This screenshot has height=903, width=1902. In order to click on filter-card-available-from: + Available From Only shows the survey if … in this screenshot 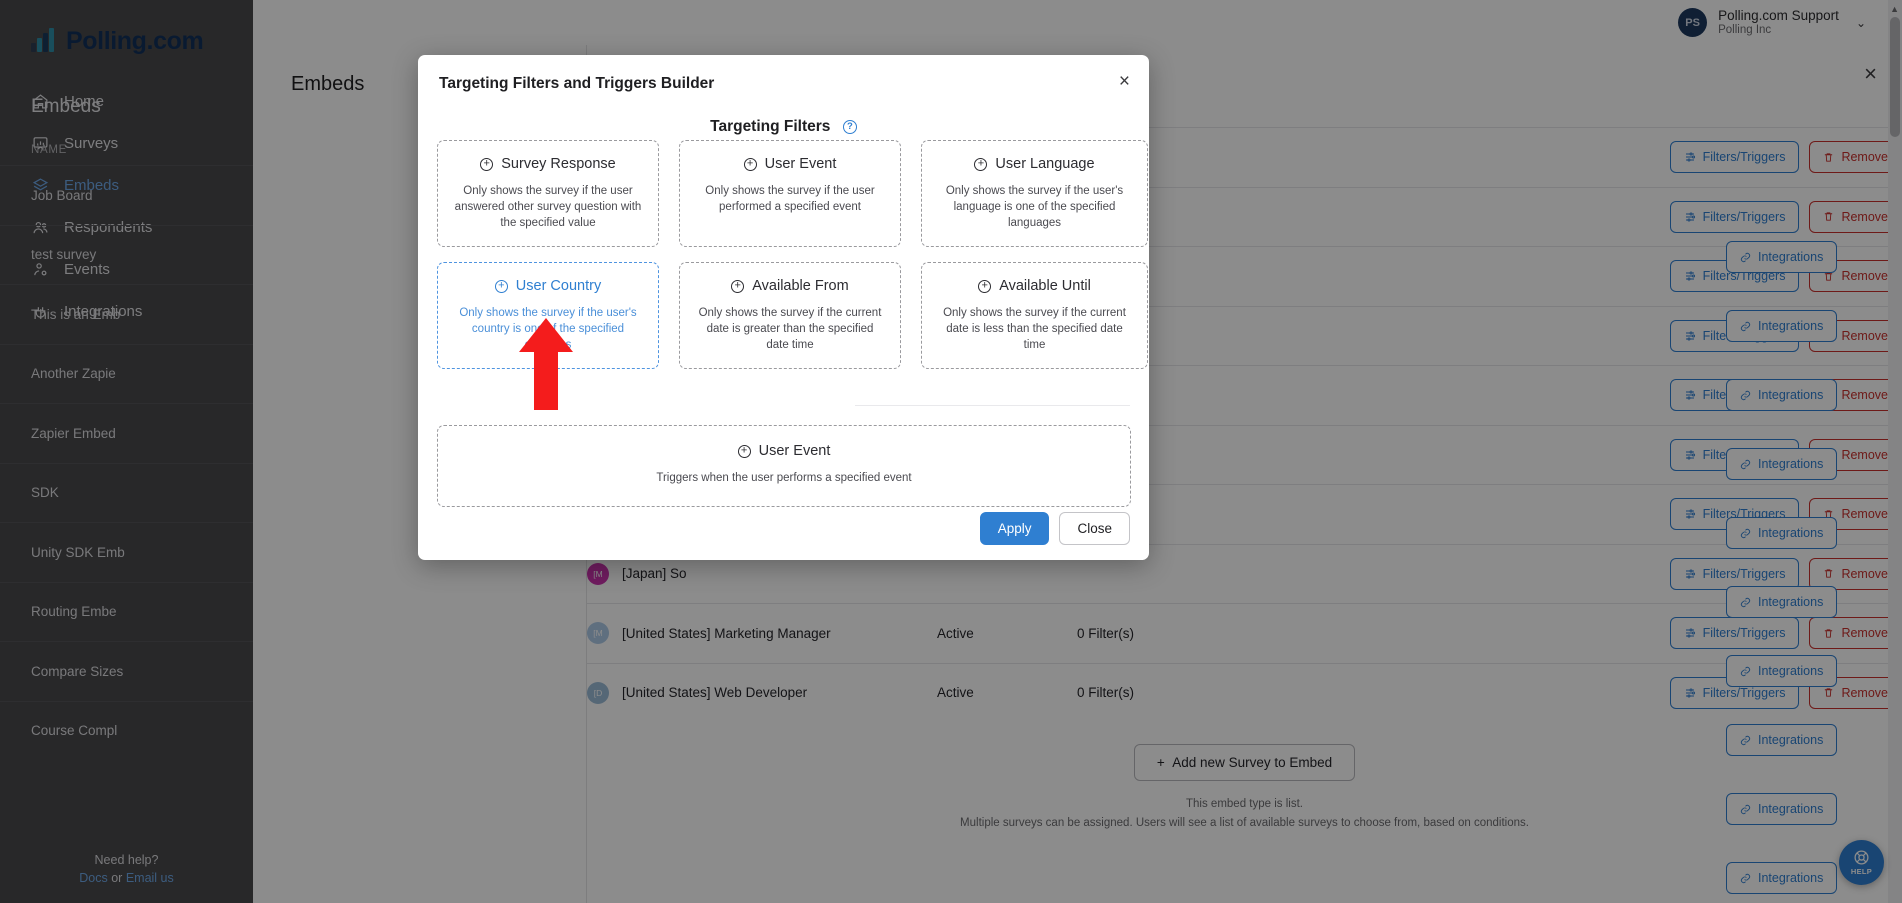, I will do `click(790, 315)`.